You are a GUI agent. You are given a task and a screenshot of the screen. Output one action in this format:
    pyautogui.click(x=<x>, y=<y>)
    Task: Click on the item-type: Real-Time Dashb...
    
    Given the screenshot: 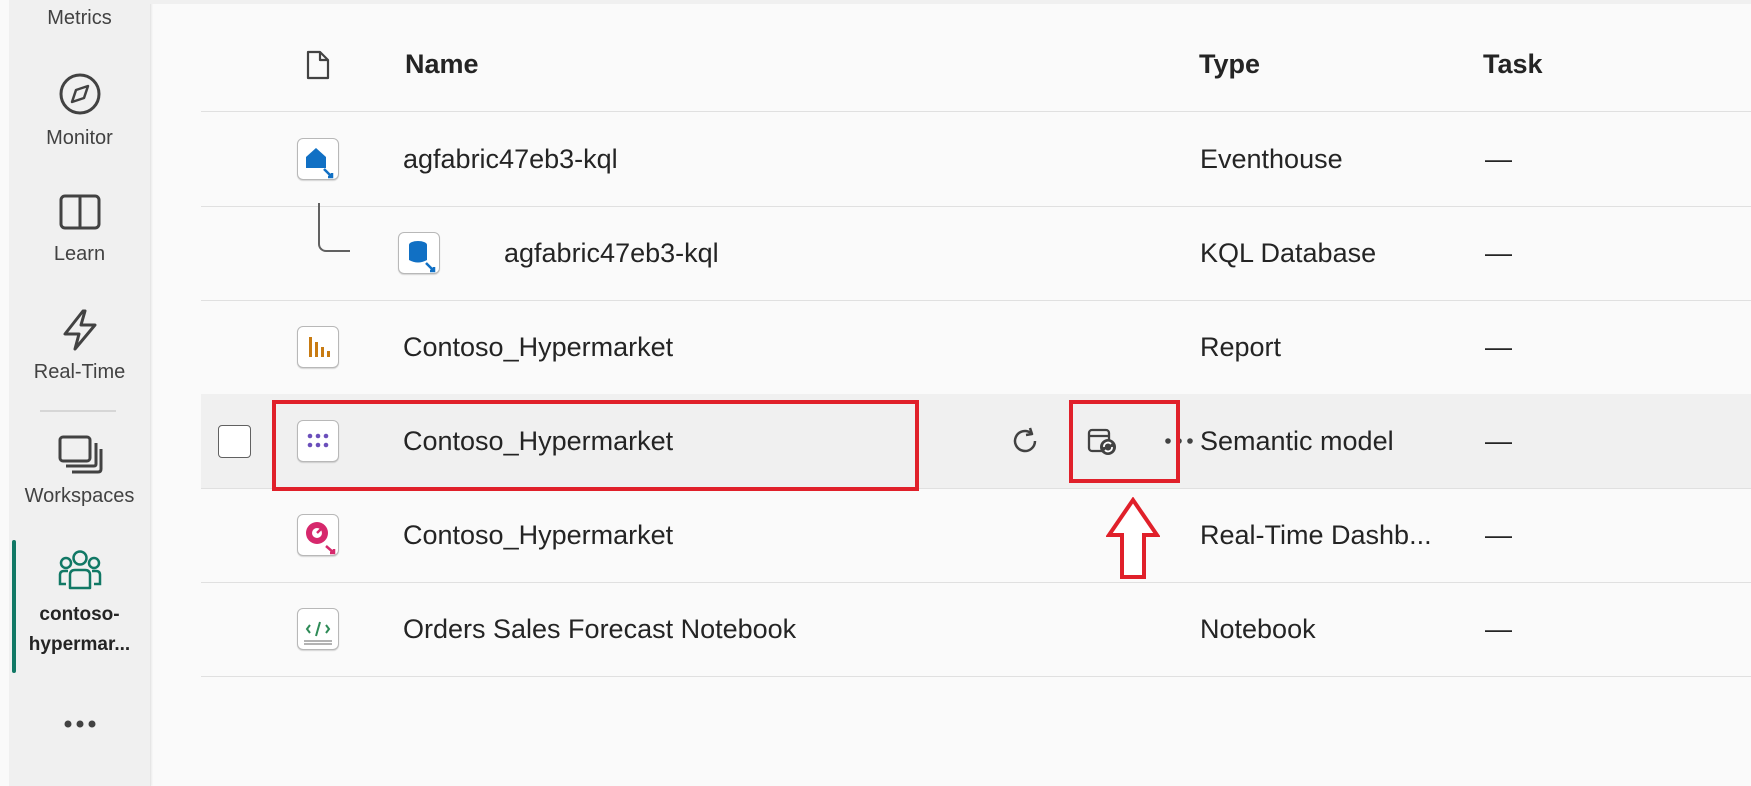 What is the action you would take?
    pyautogui.click(x=1316, y=534)
    